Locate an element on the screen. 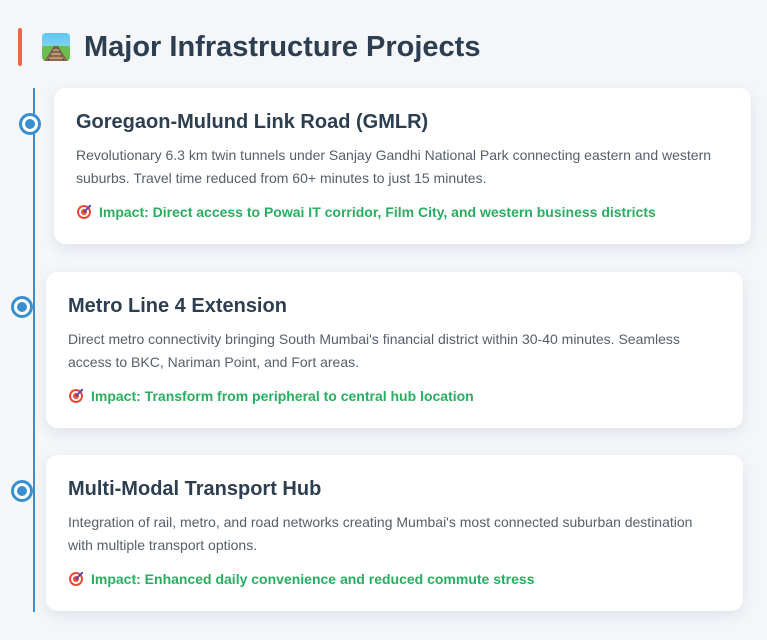 The height and width of the screenshot is (640, 767). page-title: Major Infrastructure Projects is located at coordinates (282, 46).